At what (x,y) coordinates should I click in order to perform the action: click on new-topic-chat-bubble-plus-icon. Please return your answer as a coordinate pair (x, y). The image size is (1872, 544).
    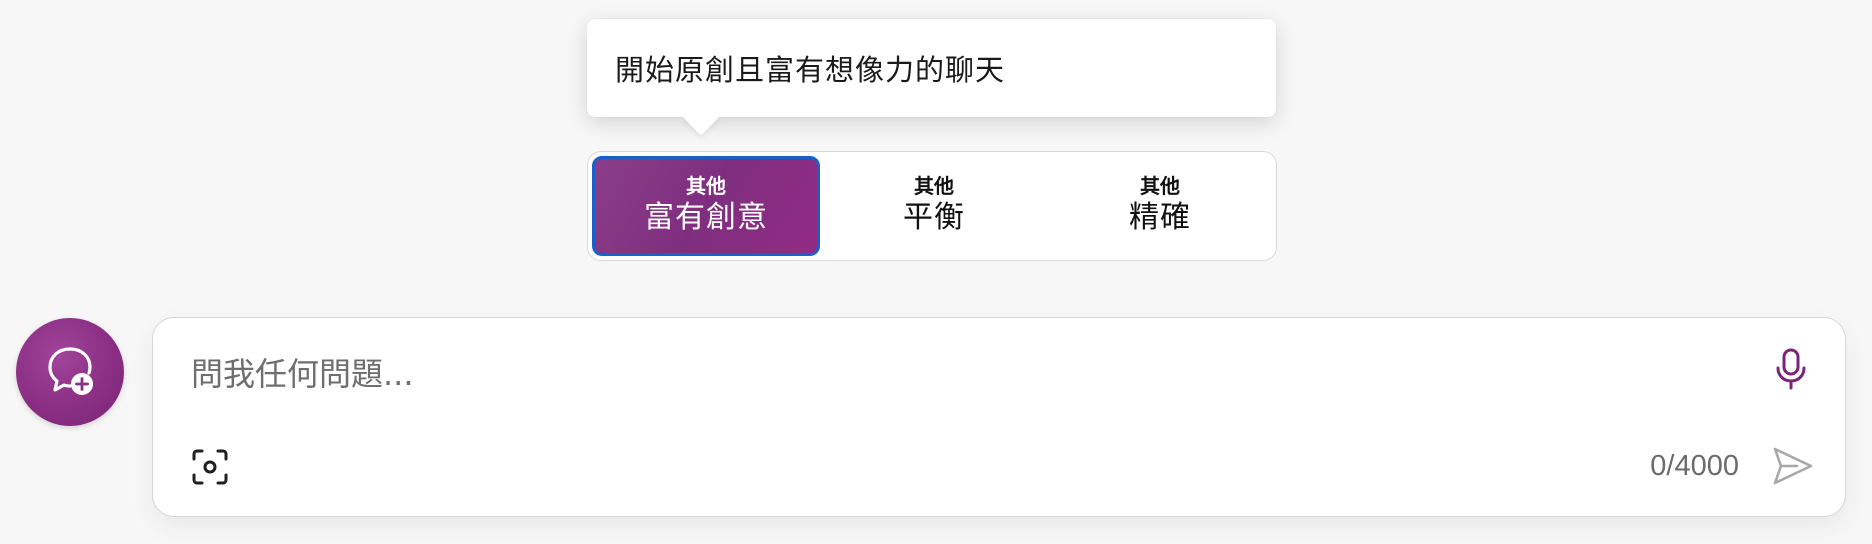
    Looking at the image, I should click on (70, 372).